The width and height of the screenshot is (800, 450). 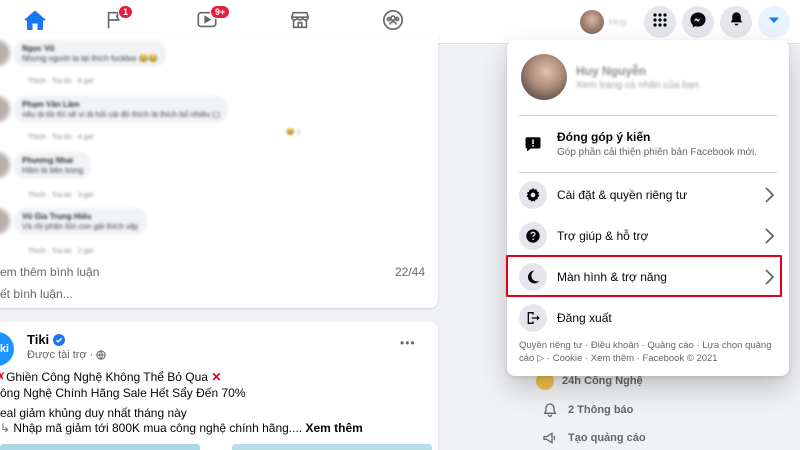 I want to click on ad-text-line: eal giảm khủng duy nhất tháng này, so click(x=93, y=413).